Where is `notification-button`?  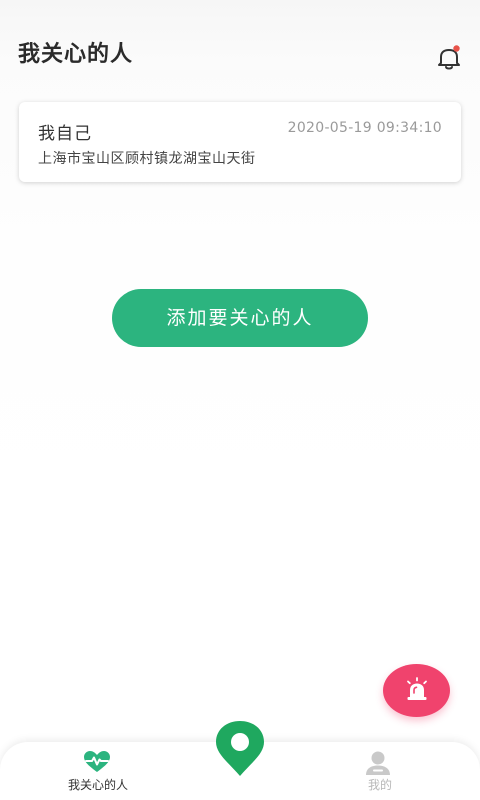
notification-button is located at coordinates (449, 57).